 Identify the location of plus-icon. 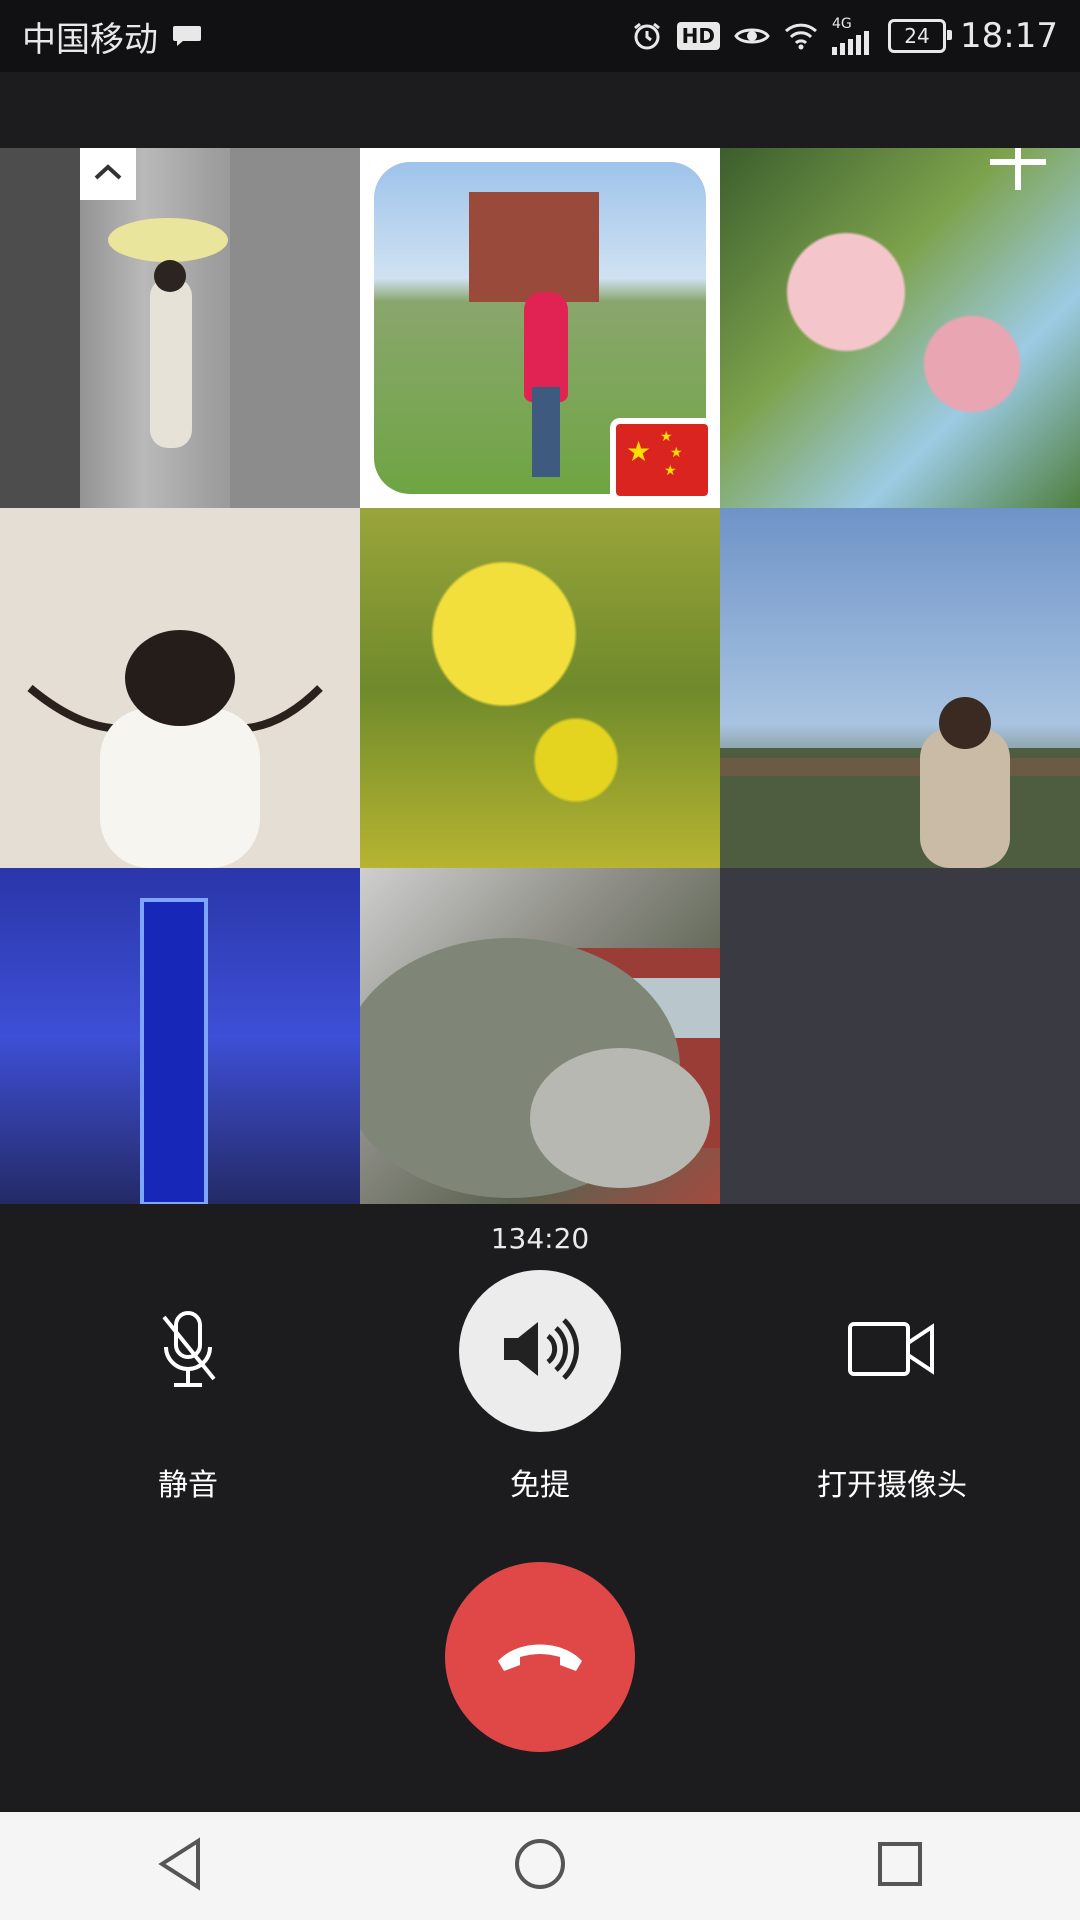
(1018, 173).